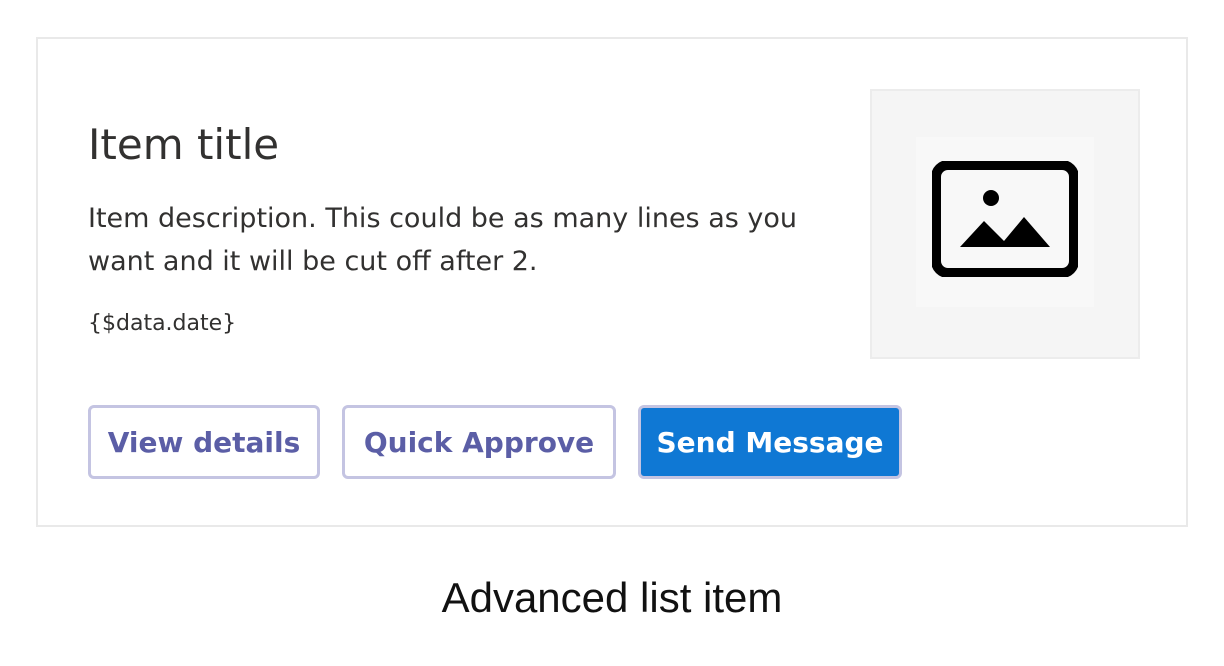 Image resolution: width=1224 pixels, height=666 pixels. I want to click on view-details-button: View details, so click(204, 442).